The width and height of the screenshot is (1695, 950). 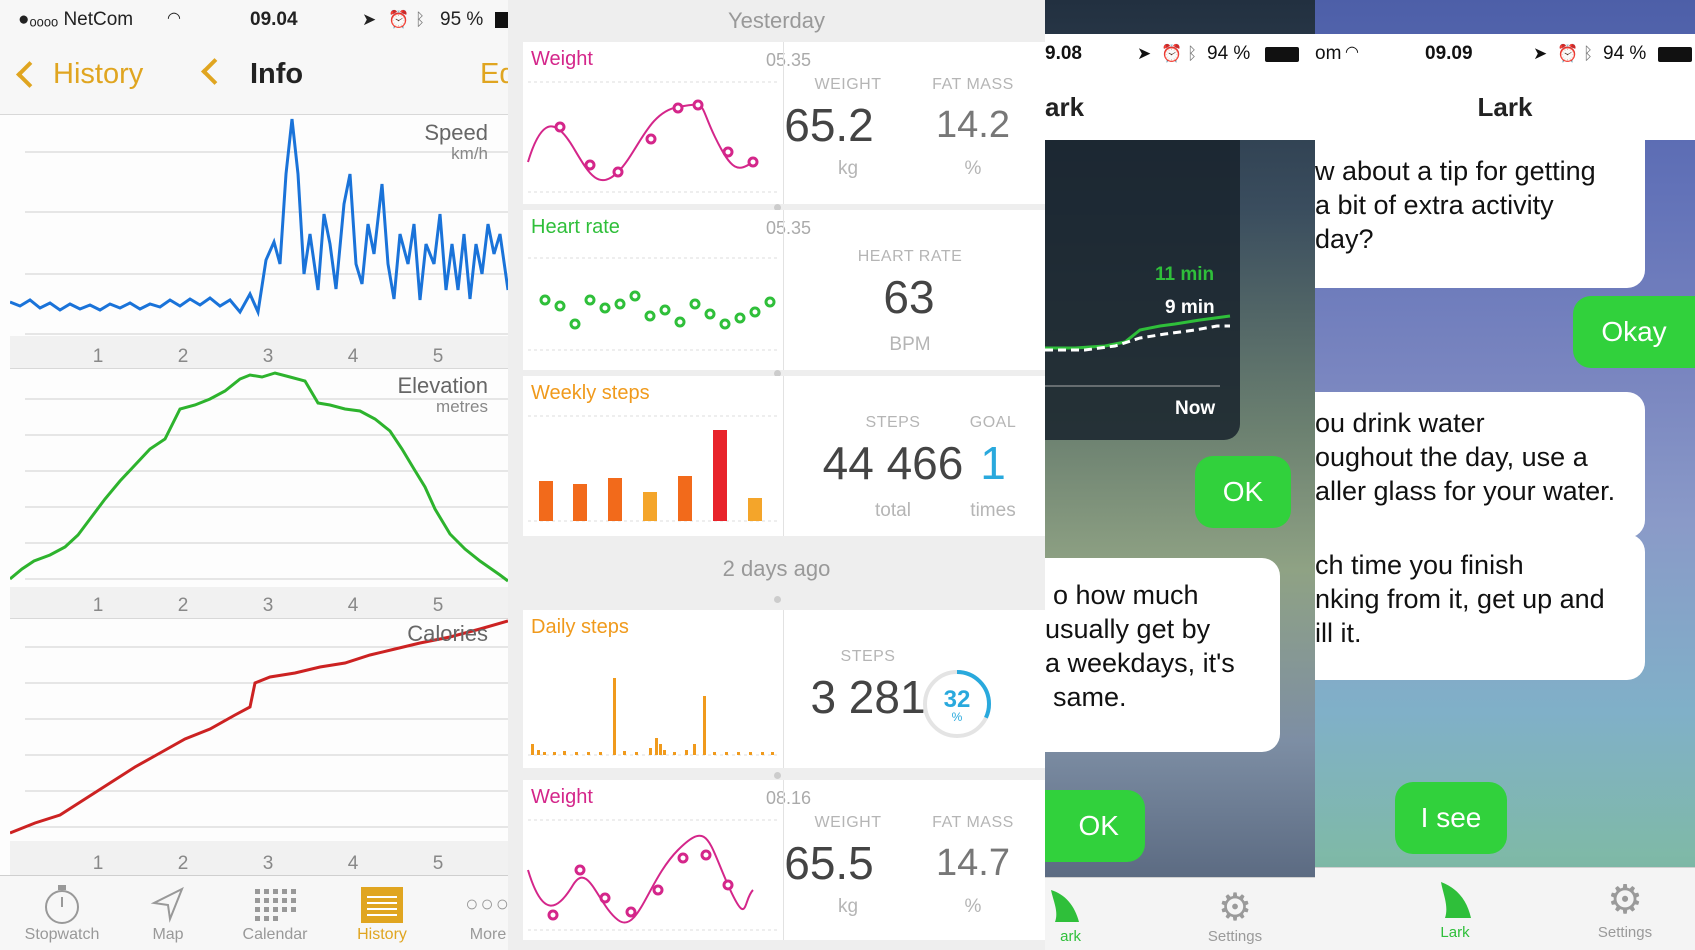 I want to click on tab-calendar: Calendar, so click(x=275, y=913).